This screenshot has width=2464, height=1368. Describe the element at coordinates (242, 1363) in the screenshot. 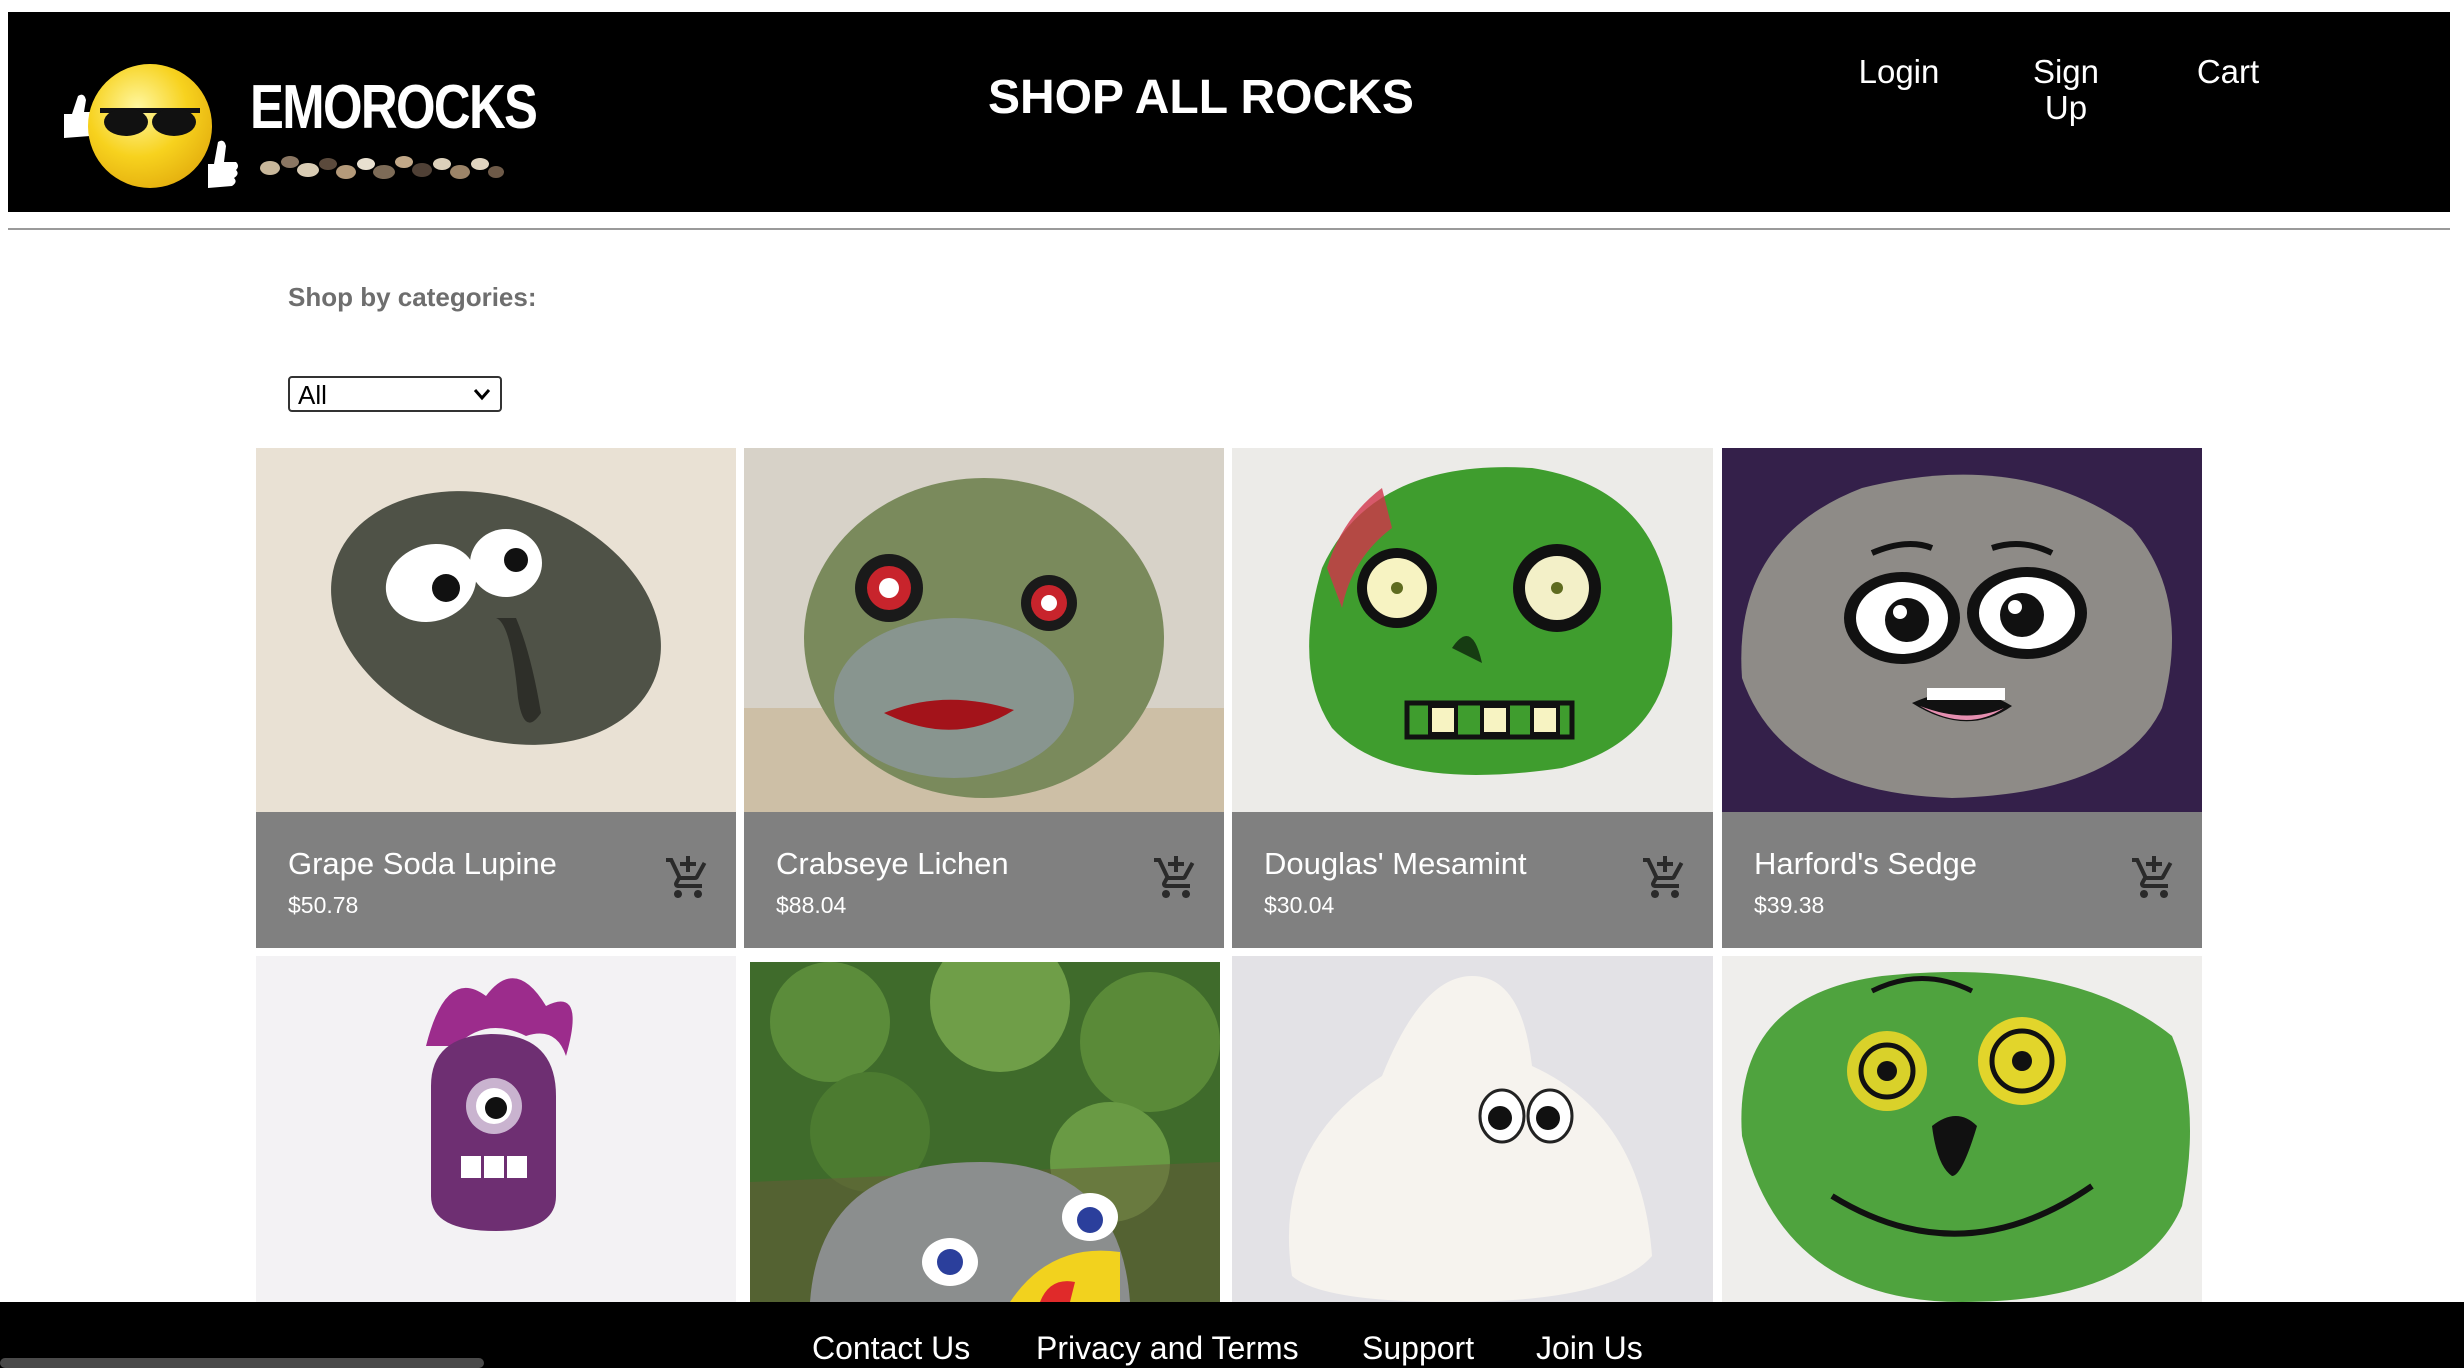

I see `horizontal-scrollbar` at that location.